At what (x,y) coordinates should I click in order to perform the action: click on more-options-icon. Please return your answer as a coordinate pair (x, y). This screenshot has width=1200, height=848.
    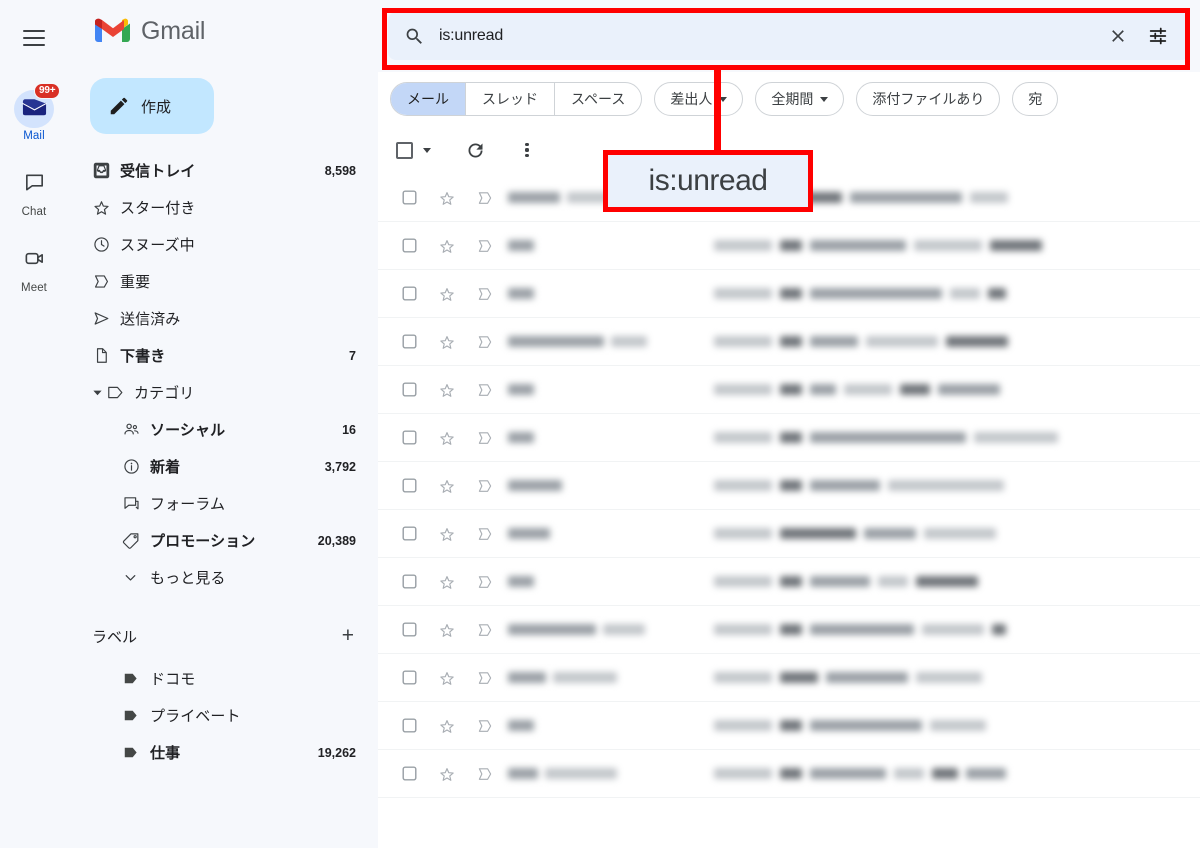
    Looking at the image, I should click on (527, 150).